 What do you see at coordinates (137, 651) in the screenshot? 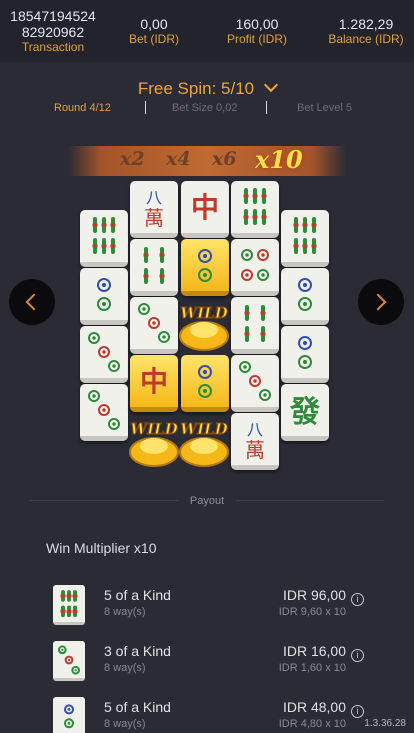
I see `payout-kind: 3 of a Kind` at bounding box center [137, 651].